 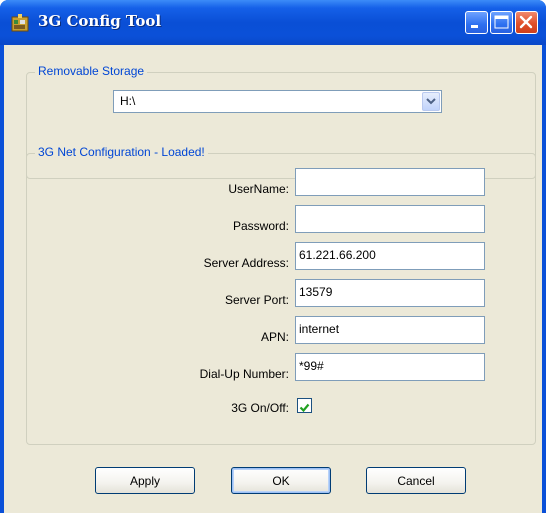 What do you see at coordinates (260, 226) in the screenshot?
I see `password-label: Password:` at bounding box center [260, 226].